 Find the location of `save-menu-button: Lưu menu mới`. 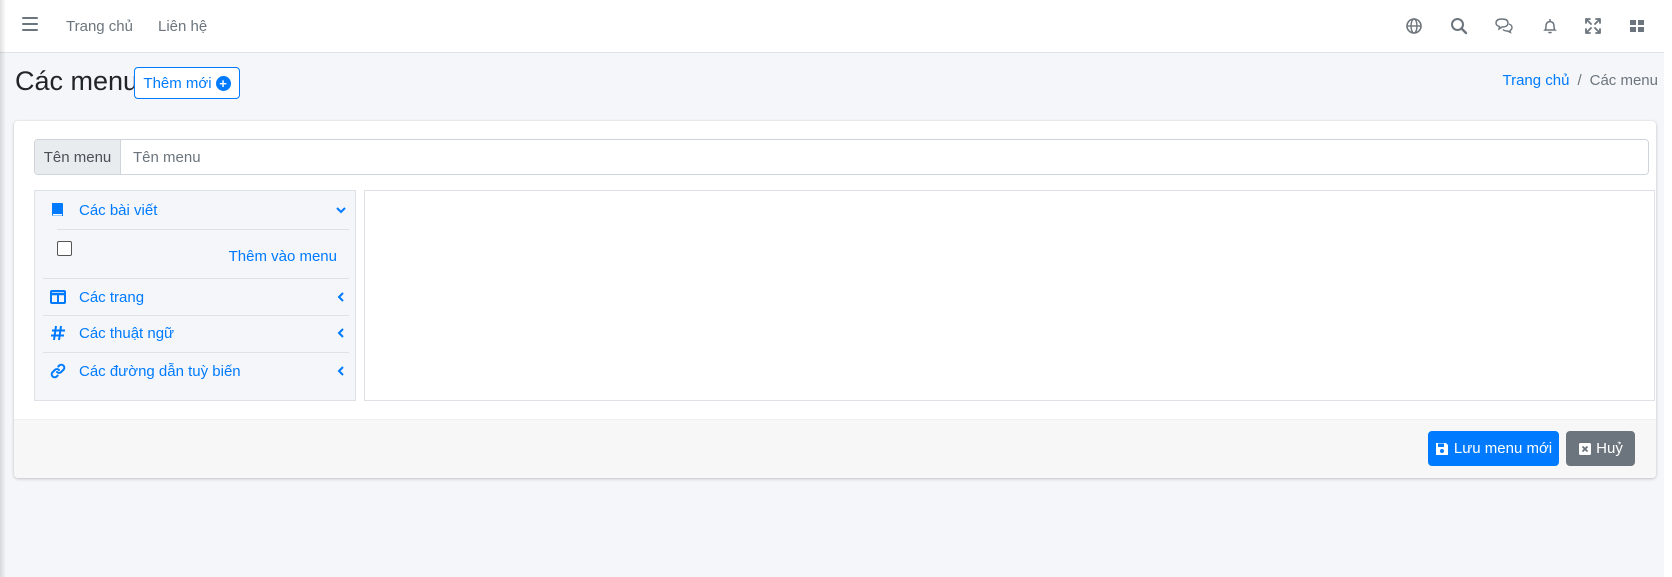

save-menu-button: Lưu menu mới is located at coordinates (1493, 448).